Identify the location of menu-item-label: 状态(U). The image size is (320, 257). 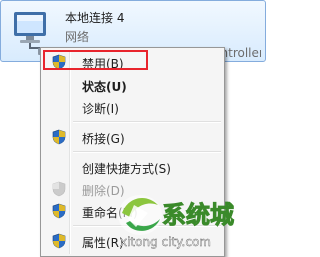
(104, 87).